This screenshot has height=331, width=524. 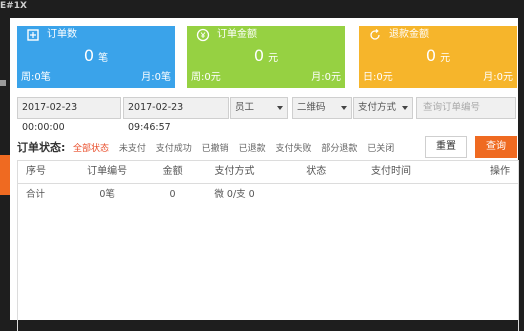 What do you see at coordinates (172, 194) in the screenshot?
I see `total-amount: 0` at bounding box center [172, 194].